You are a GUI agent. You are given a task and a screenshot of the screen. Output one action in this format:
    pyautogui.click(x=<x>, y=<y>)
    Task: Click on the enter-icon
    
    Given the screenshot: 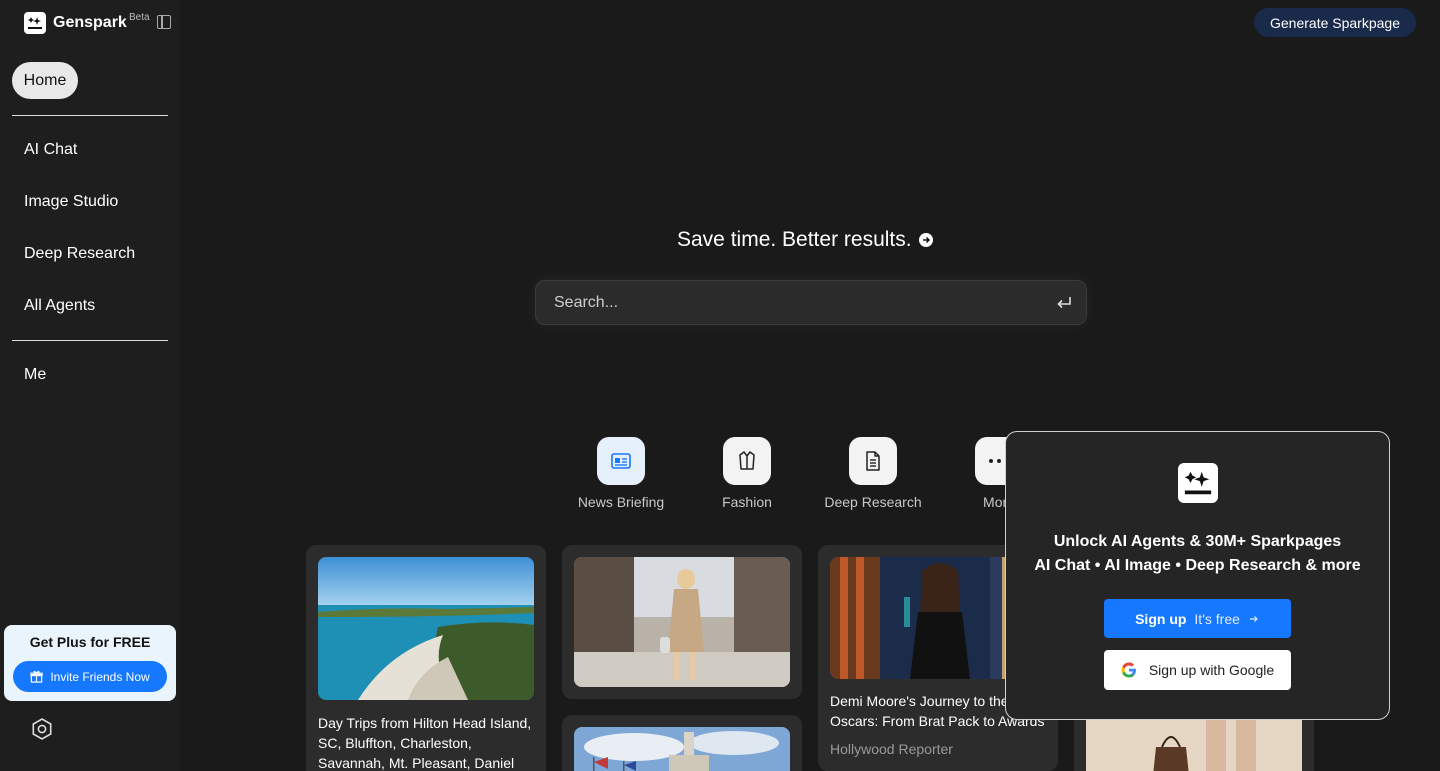 What is the action you would take?
    pyautogui.click(x=1064, y=303)
    